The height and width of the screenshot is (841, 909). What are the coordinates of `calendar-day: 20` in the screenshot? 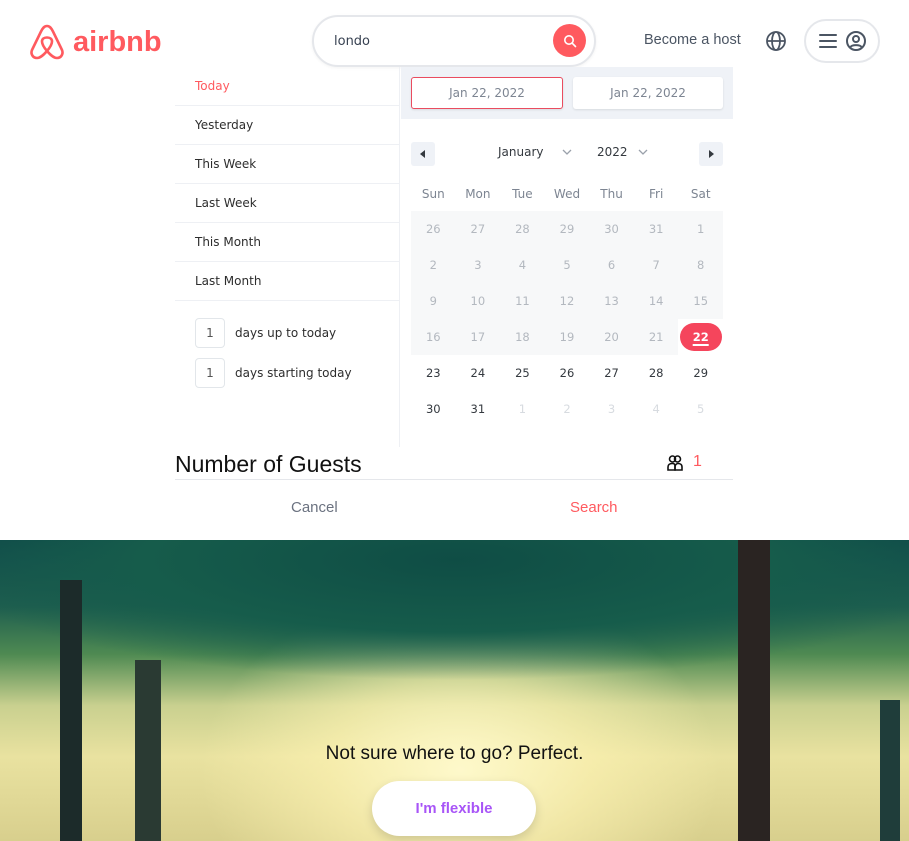 It's located at (611, 337).